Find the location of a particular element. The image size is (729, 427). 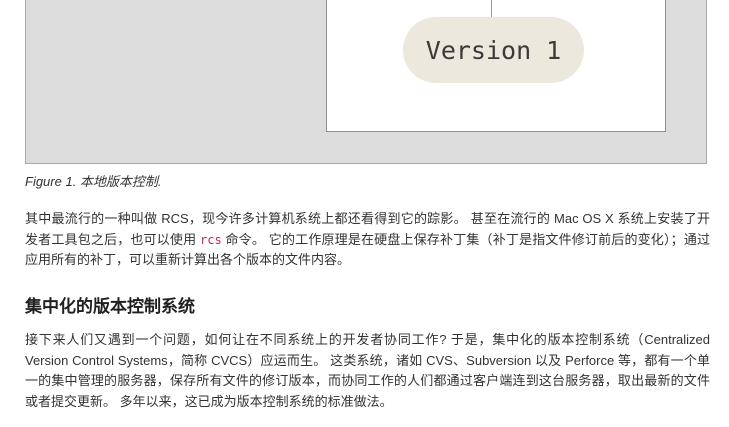

rcs-code: rcs is located at coordinates (211, 239).